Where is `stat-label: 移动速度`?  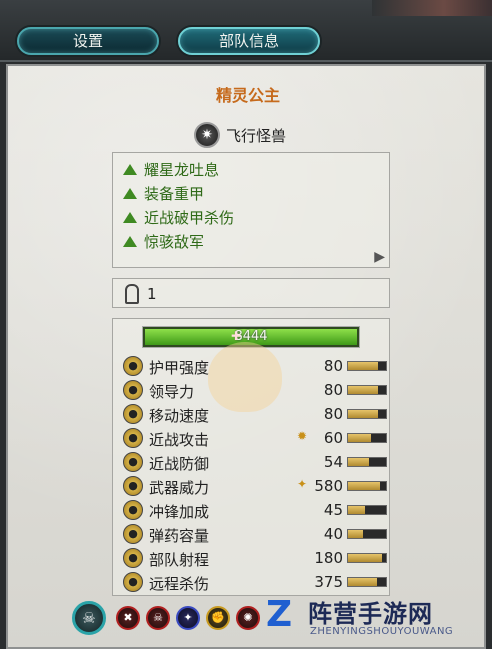 stat-label: 移动速度 is located at coordinates (179, 416).